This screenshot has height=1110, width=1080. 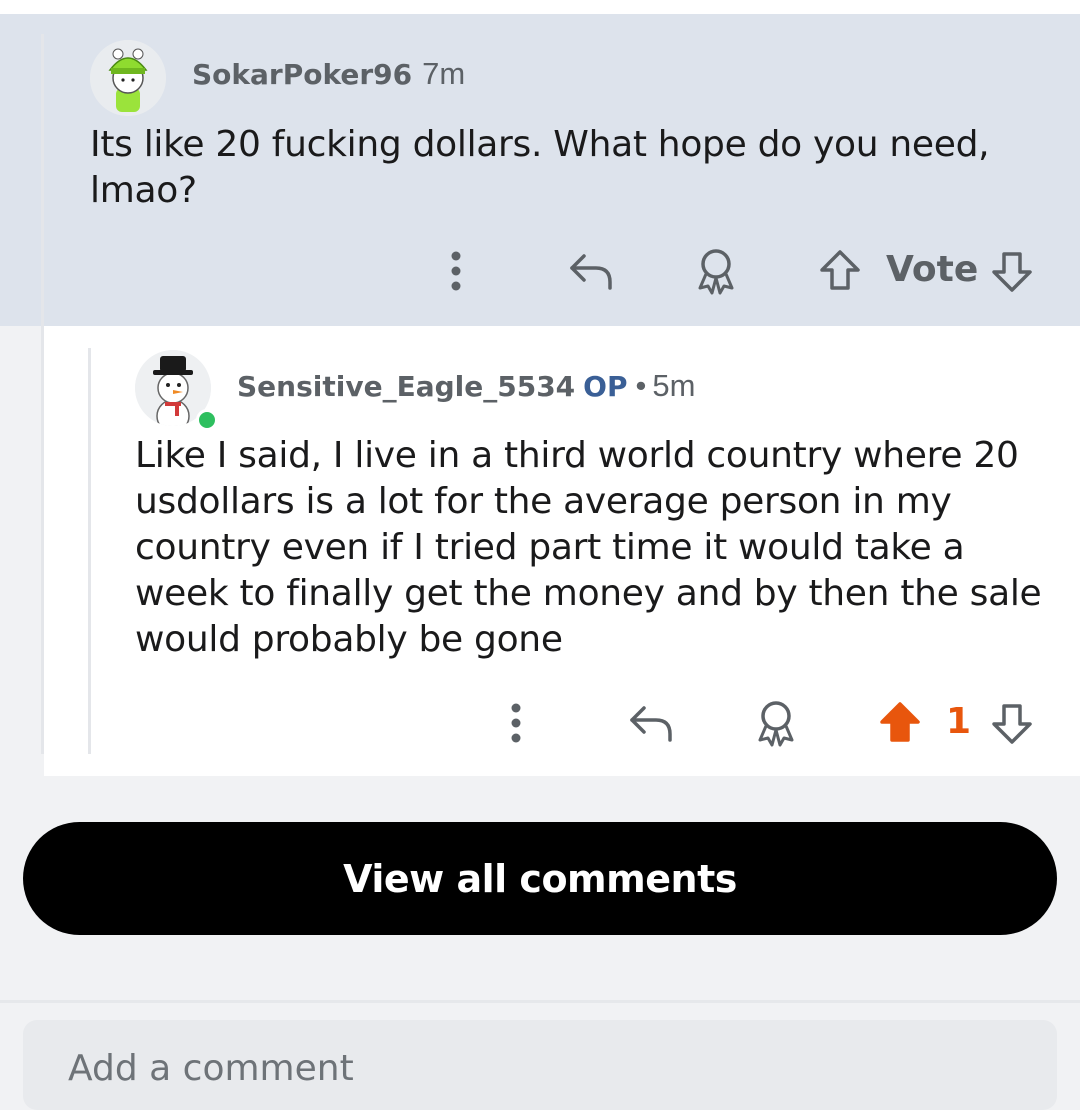 What do you see at coordinates (444, 73) in the screenshot?
I see `timestamp: 7m` at bounding box center [444, 73].